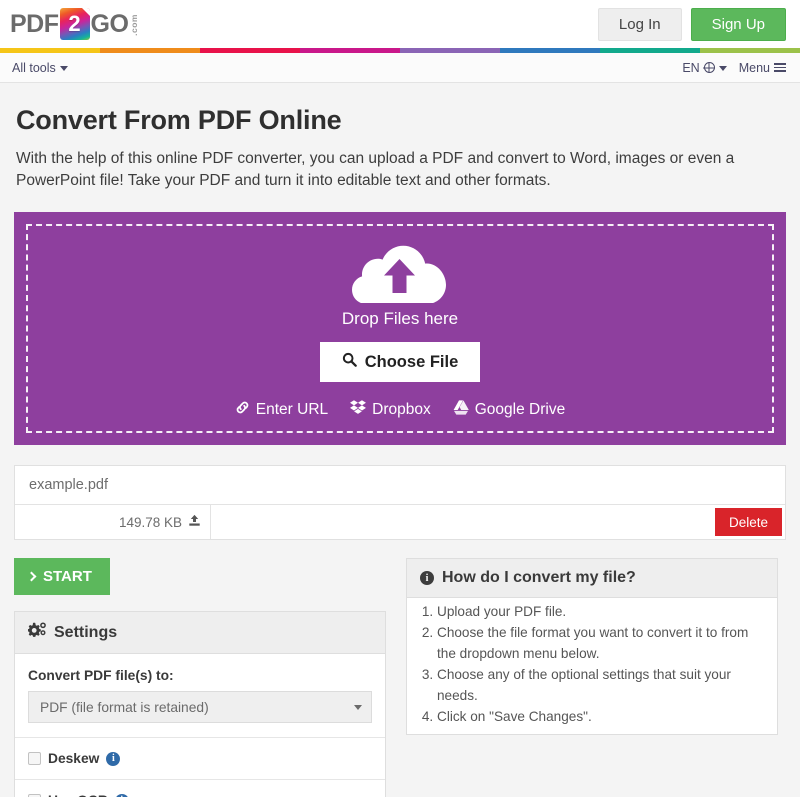 The image size is (800, 797). What do you see at coordinates (748, 522) in the screenshot?
I see `delete-file-button: Delete` at bounding box center [748, 522].